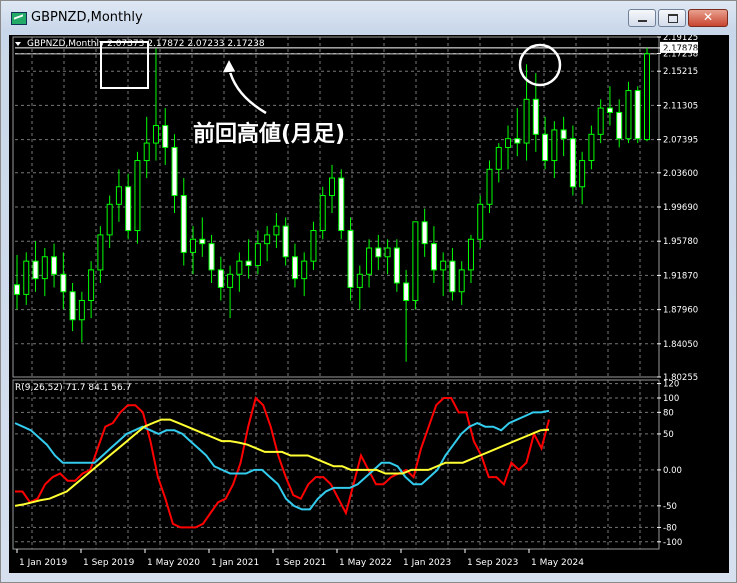 Image resolution: width=737 pixels, height=583 pixels. I want to click on current-high-circle, so click(540, 65).